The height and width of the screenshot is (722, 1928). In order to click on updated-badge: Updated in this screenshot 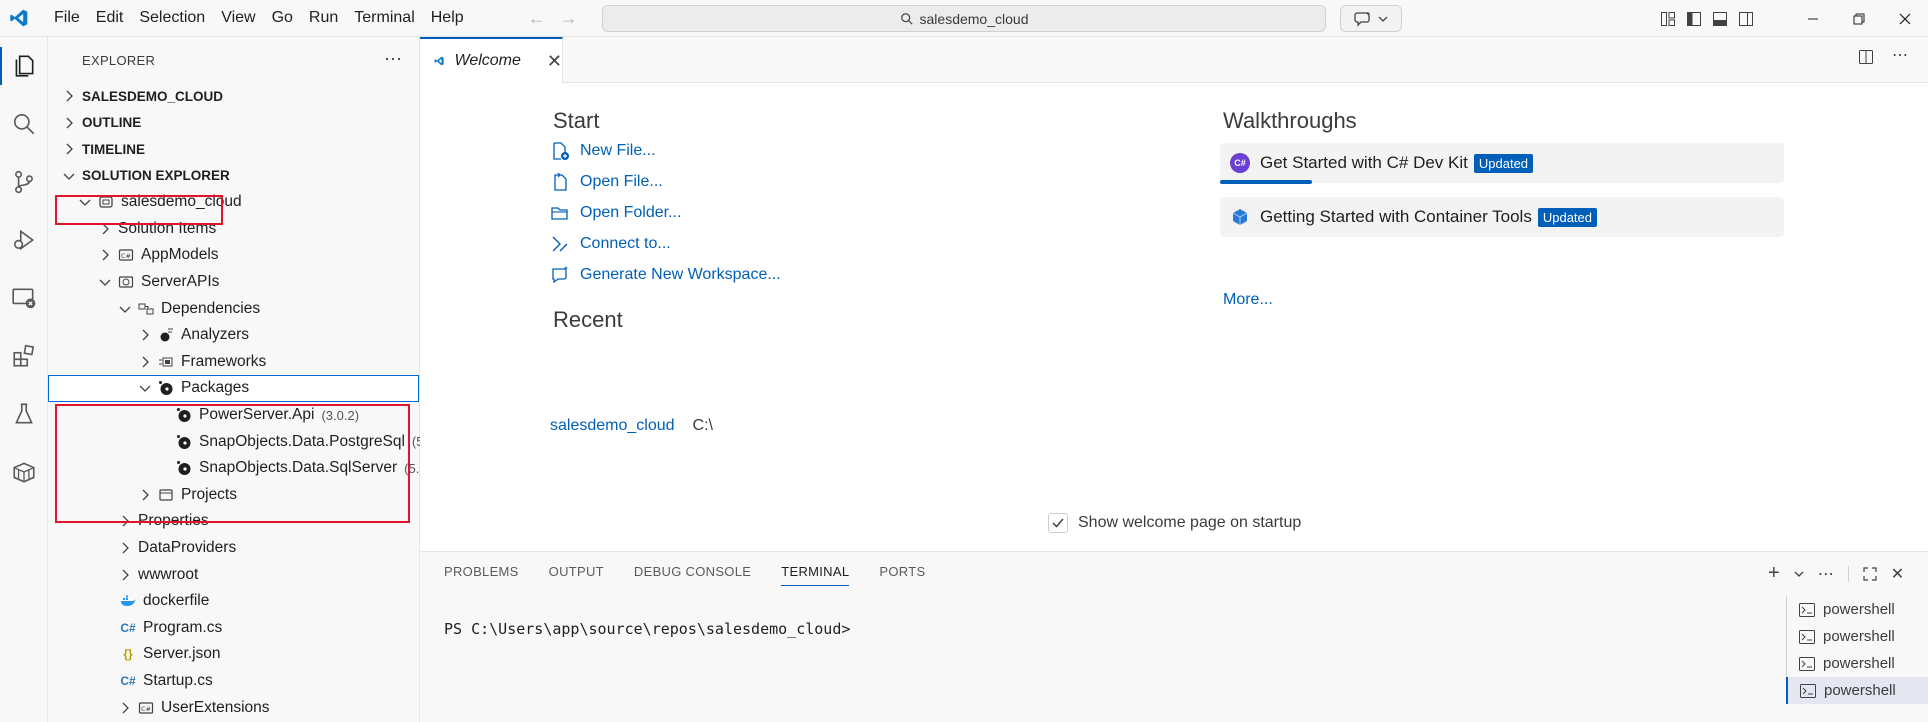, I will do `click(1503, 163)`.